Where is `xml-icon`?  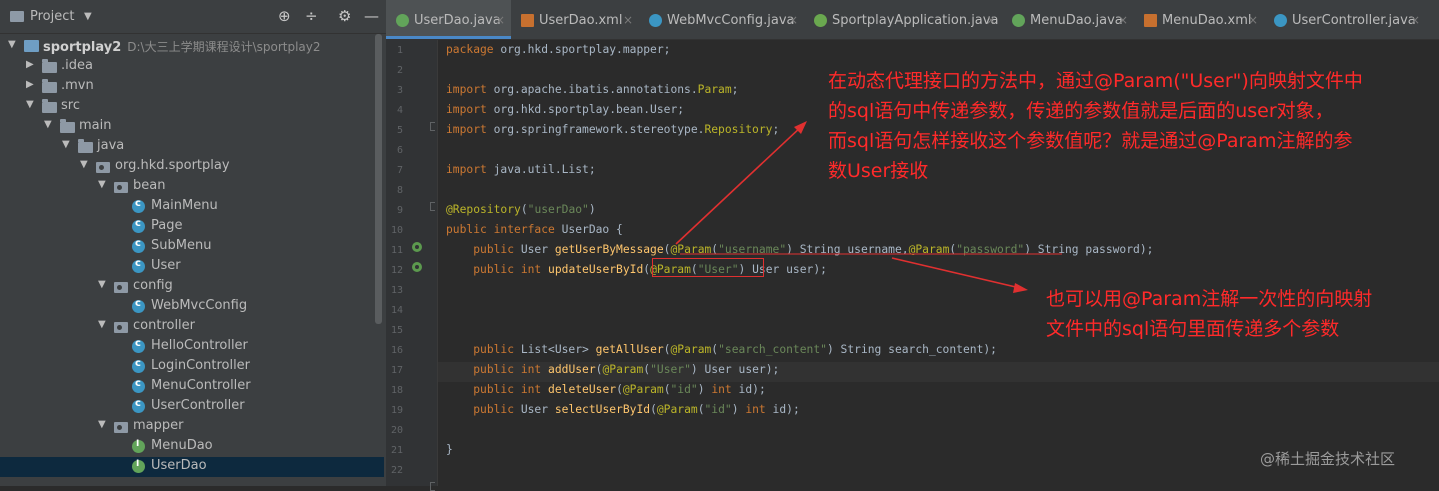 xml-icon is located at coordinates (527, 20).